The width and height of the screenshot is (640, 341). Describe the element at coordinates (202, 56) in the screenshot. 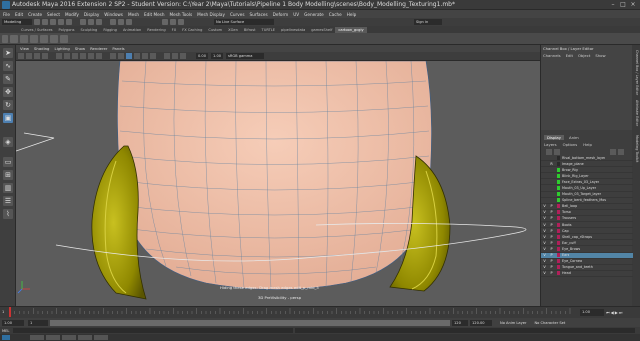

I see `exposure-field: 0.00` at that location.